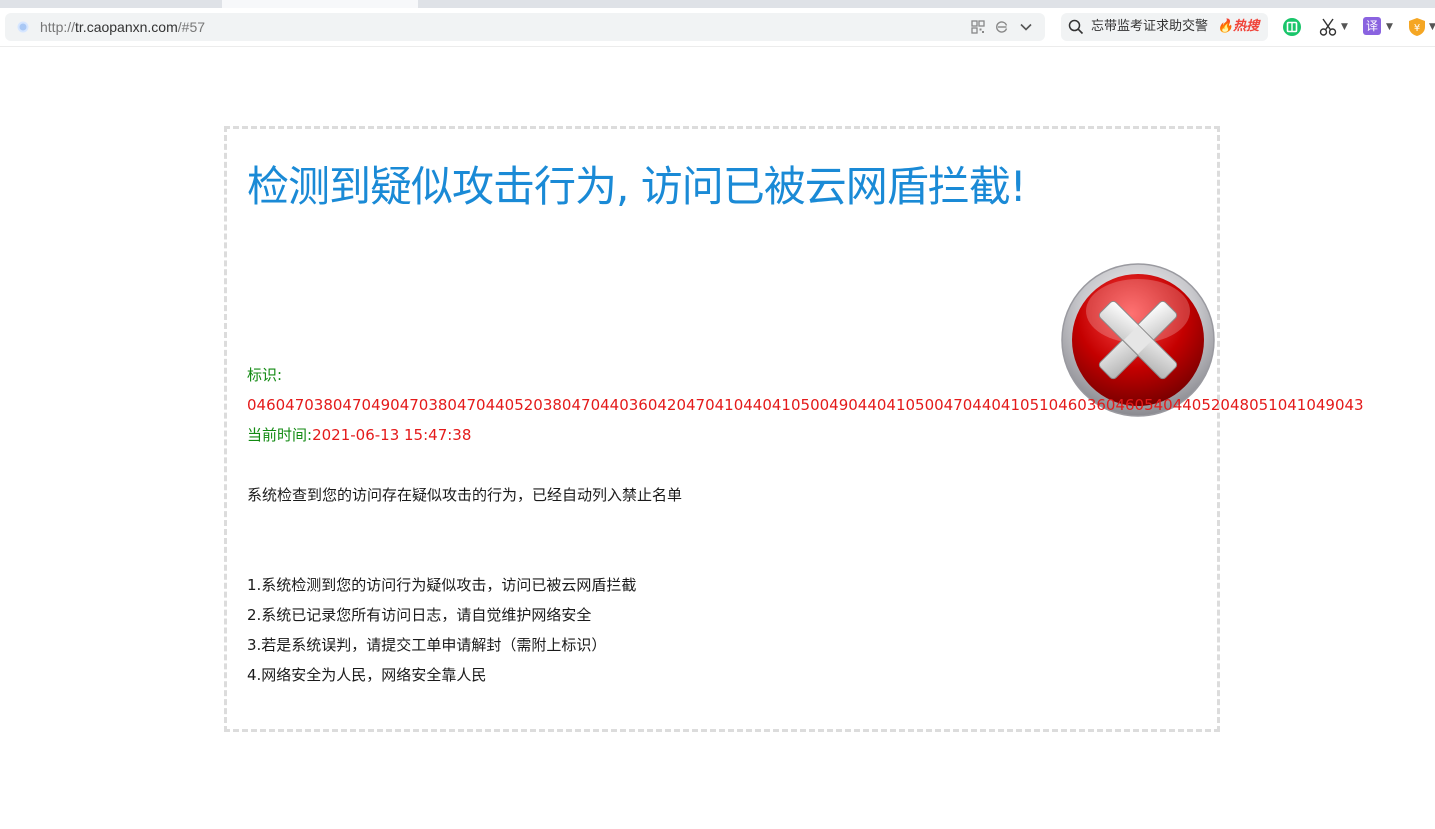  Describe the element at coordinates (442, 585) in the screenshot. I see `list-item: 1.系统检测到您的访问行为疑似攻击，访问已被云网盾拦截` at that location.